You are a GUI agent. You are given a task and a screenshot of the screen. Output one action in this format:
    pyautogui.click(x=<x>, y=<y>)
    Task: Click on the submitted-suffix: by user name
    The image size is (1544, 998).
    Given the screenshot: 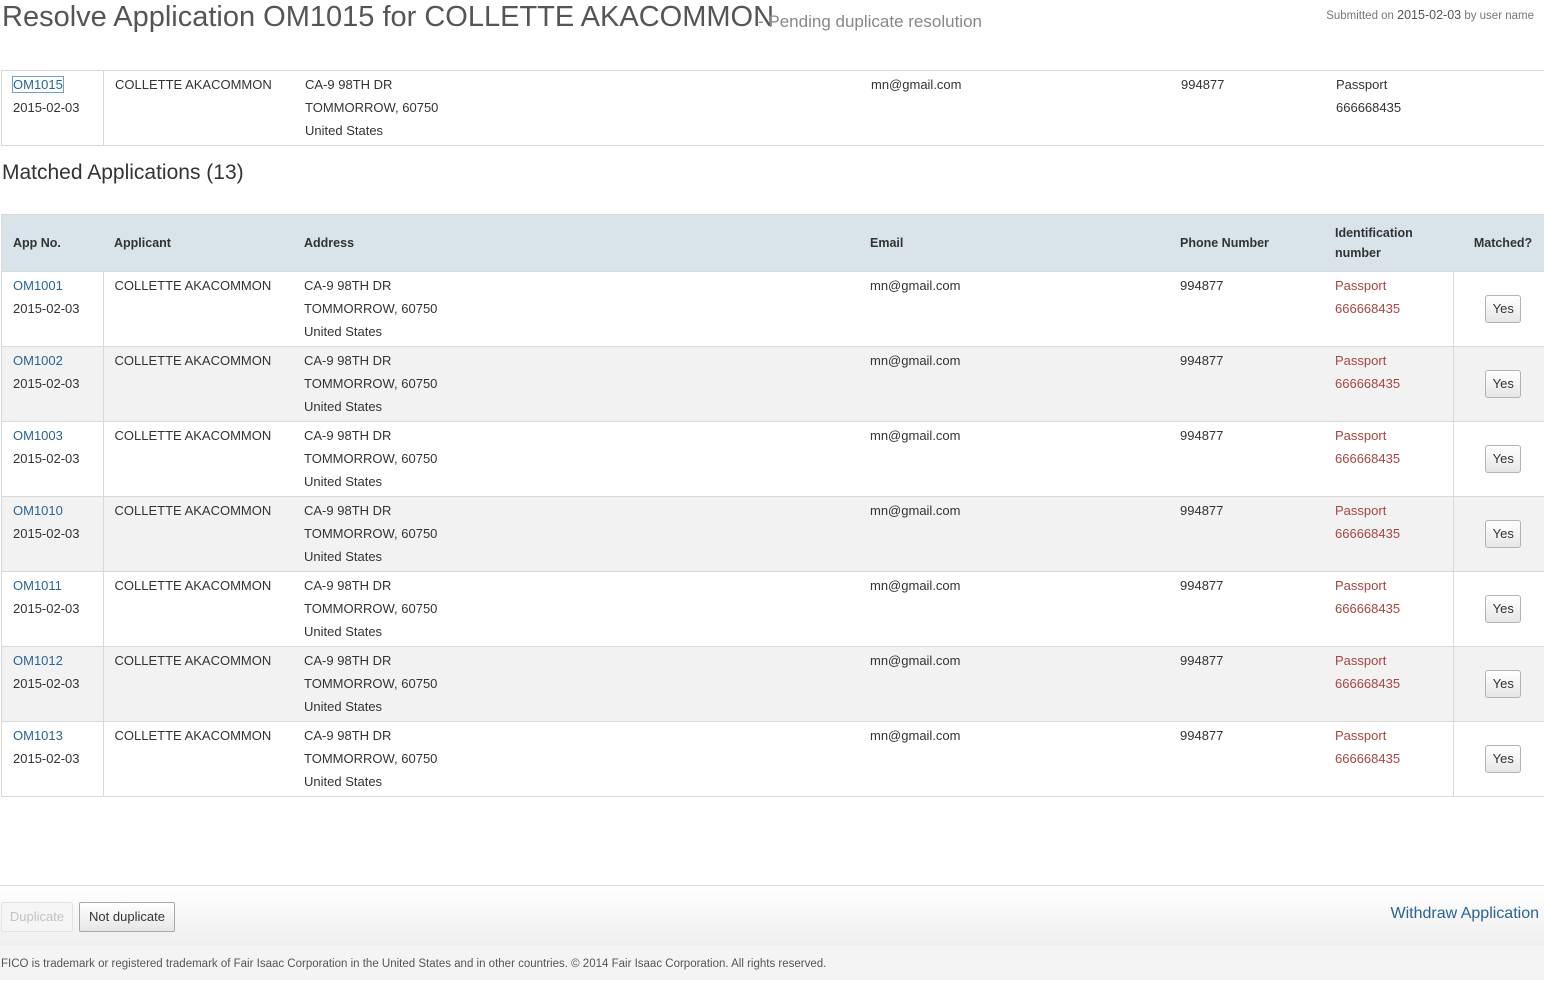 What is the action you would take?
    pyautogui.click(x=1499, y=16)
    